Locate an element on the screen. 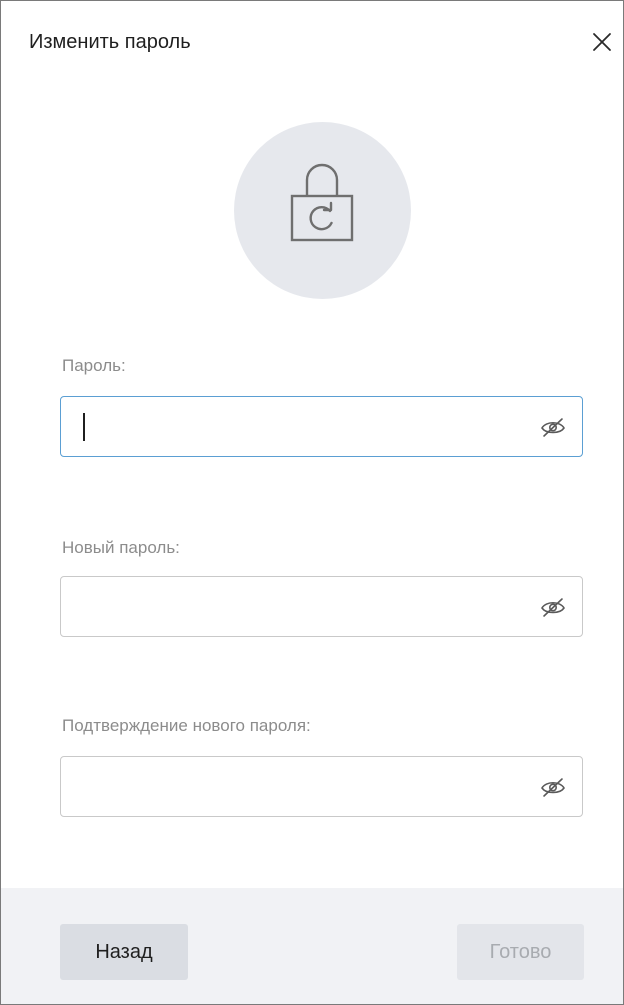 The height and width of the screenshot is (1005, 624). dialog-title: Изменить пароль is located at coordinates (110, 42).